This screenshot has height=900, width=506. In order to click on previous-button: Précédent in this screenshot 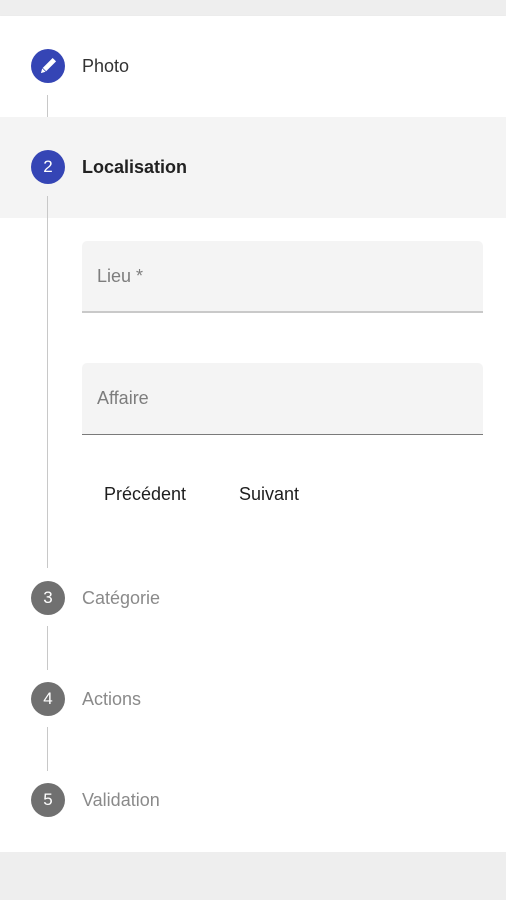, I will do `click(145, 494)`.